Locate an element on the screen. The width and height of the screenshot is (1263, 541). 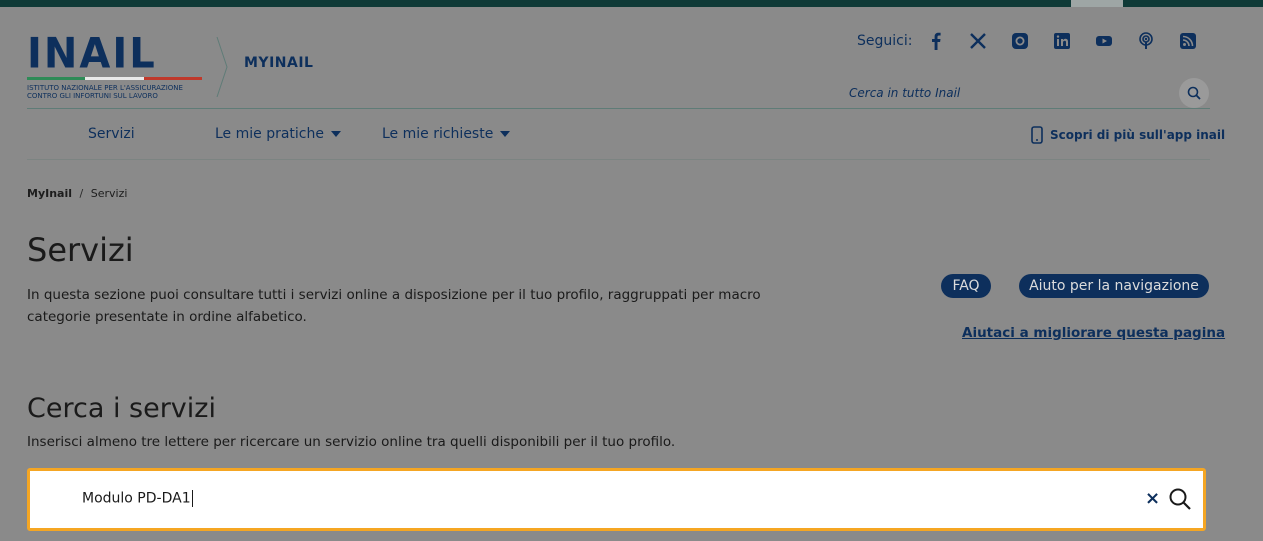
top-accent-bar is located at coordinates (631, 3).